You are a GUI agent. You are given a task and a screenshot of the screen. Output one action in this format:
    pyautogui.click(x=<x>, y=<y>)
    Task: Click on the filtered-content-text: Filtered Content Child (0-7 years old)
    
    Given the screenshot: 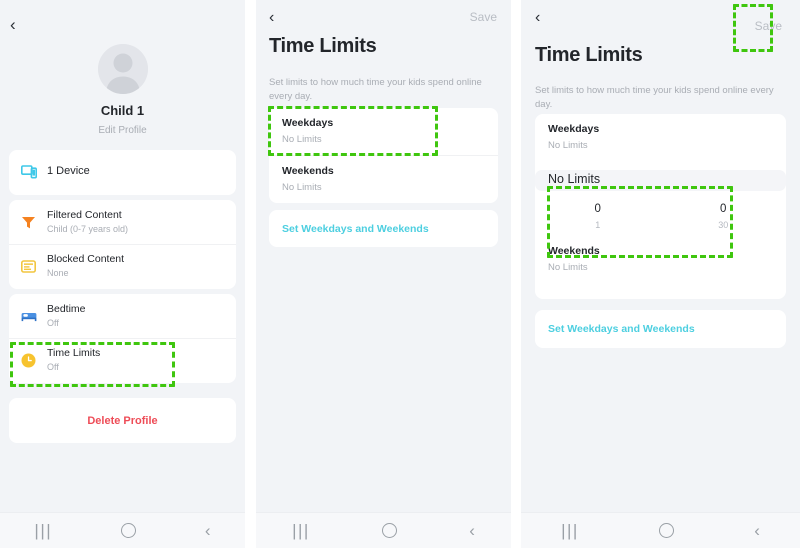 What is the action you would take?
    pyautogui.click(x=87, y=222)
    